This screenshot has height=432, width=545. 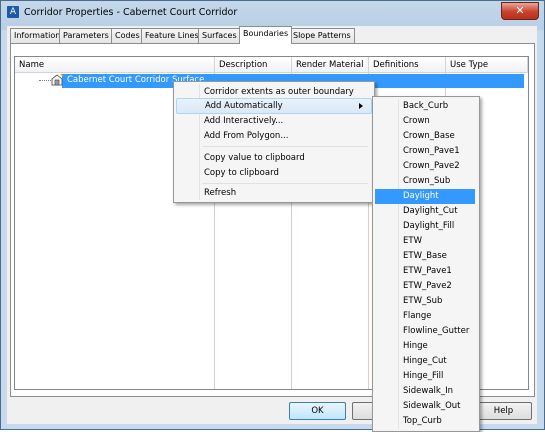 I want to click on submenu-item-hinge: Hinge, so click(x=425, y=346).